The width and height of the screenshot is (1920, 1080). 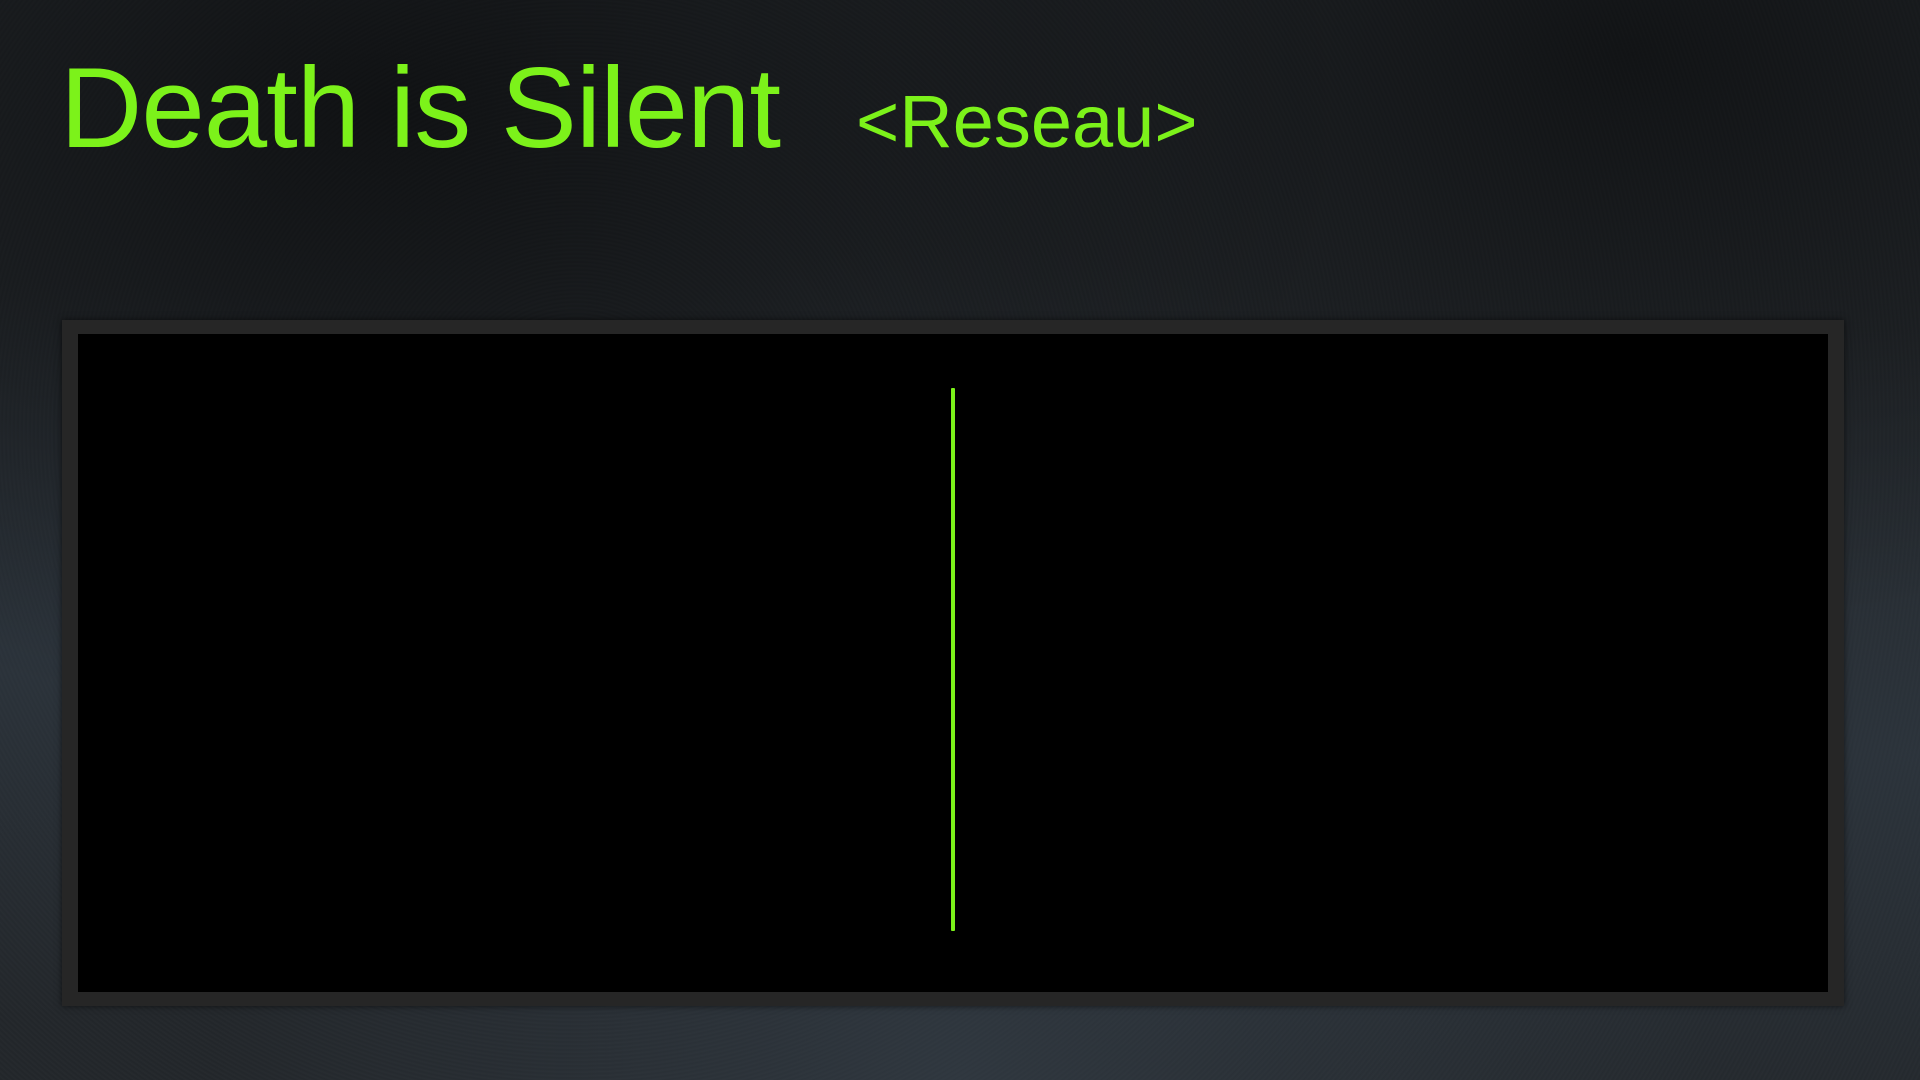 What do you see at coordinates (420, 108) in the screenshot?
I see `target-name: Death is Silent` at bounding box center [420, 108].